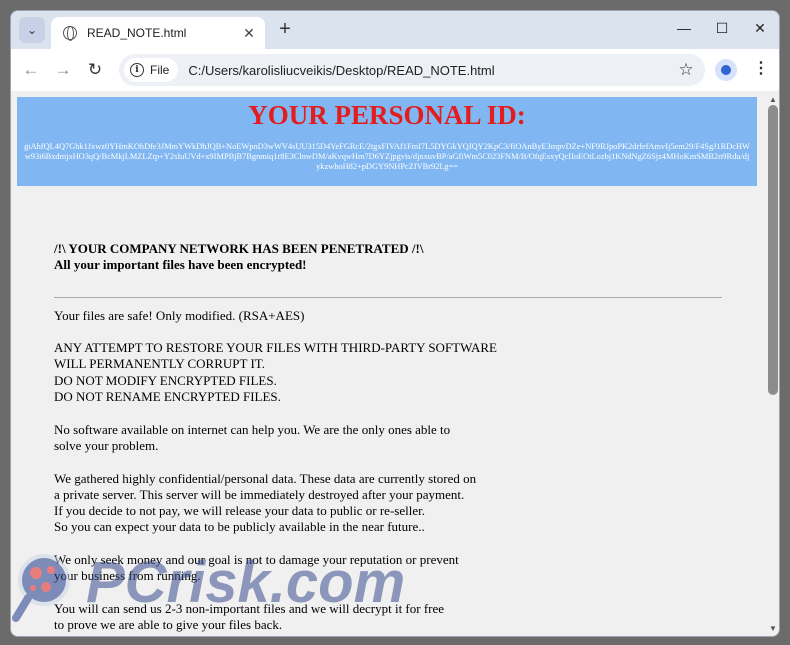 This screenshot has height=645, width=790. What do you see at coordinates (167, 397) in the screenshot?
I see `text-line: DO NOT RENAME ENCRYPTED FILES.` at bounding box center [167, 397].